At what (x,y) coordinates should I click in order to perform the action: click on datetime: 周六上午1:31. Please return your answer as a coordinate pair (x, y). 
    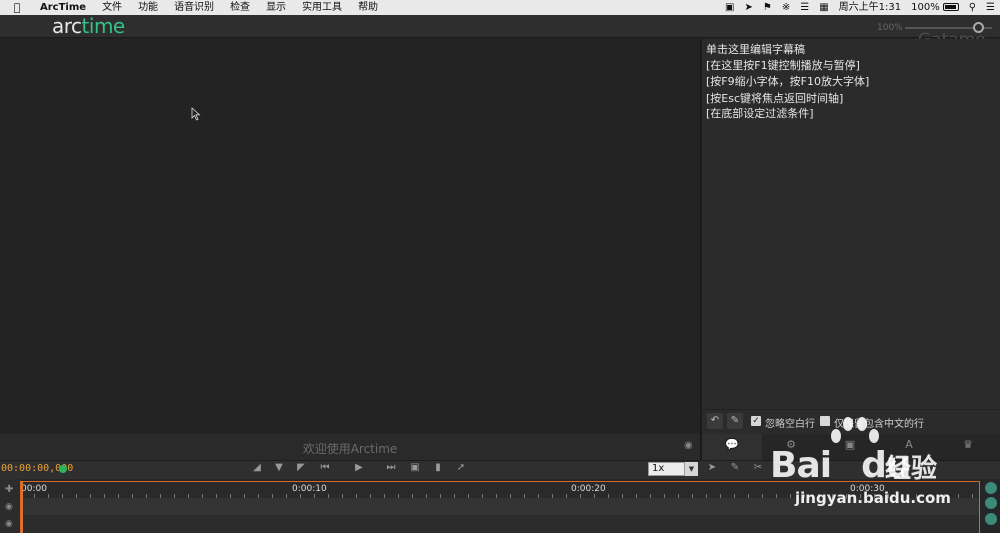
    Looking at the image, I should click on (870, 7).